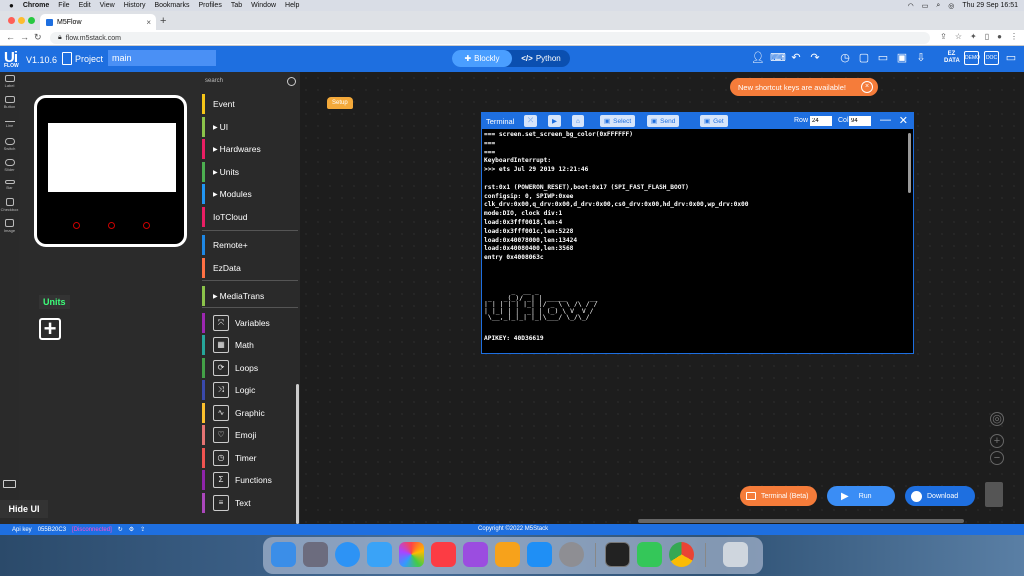 The height and width of the screenshot is (576, 1024). Describe the element at coordinates (951, 6) in the screenshot. I see `control-center-icon: ◎` at that location.